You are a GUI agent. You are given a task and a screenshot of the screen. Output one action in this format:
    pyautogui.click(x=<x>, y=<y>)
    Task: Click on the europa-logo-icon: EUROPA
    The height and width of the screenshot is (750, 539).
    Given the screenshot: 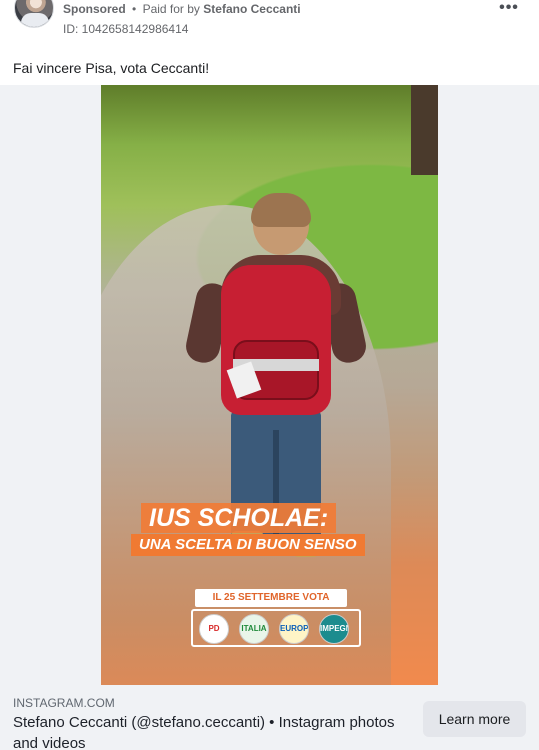 What is the action you would take?
    pyautogui.click(x=294, y=629)
    